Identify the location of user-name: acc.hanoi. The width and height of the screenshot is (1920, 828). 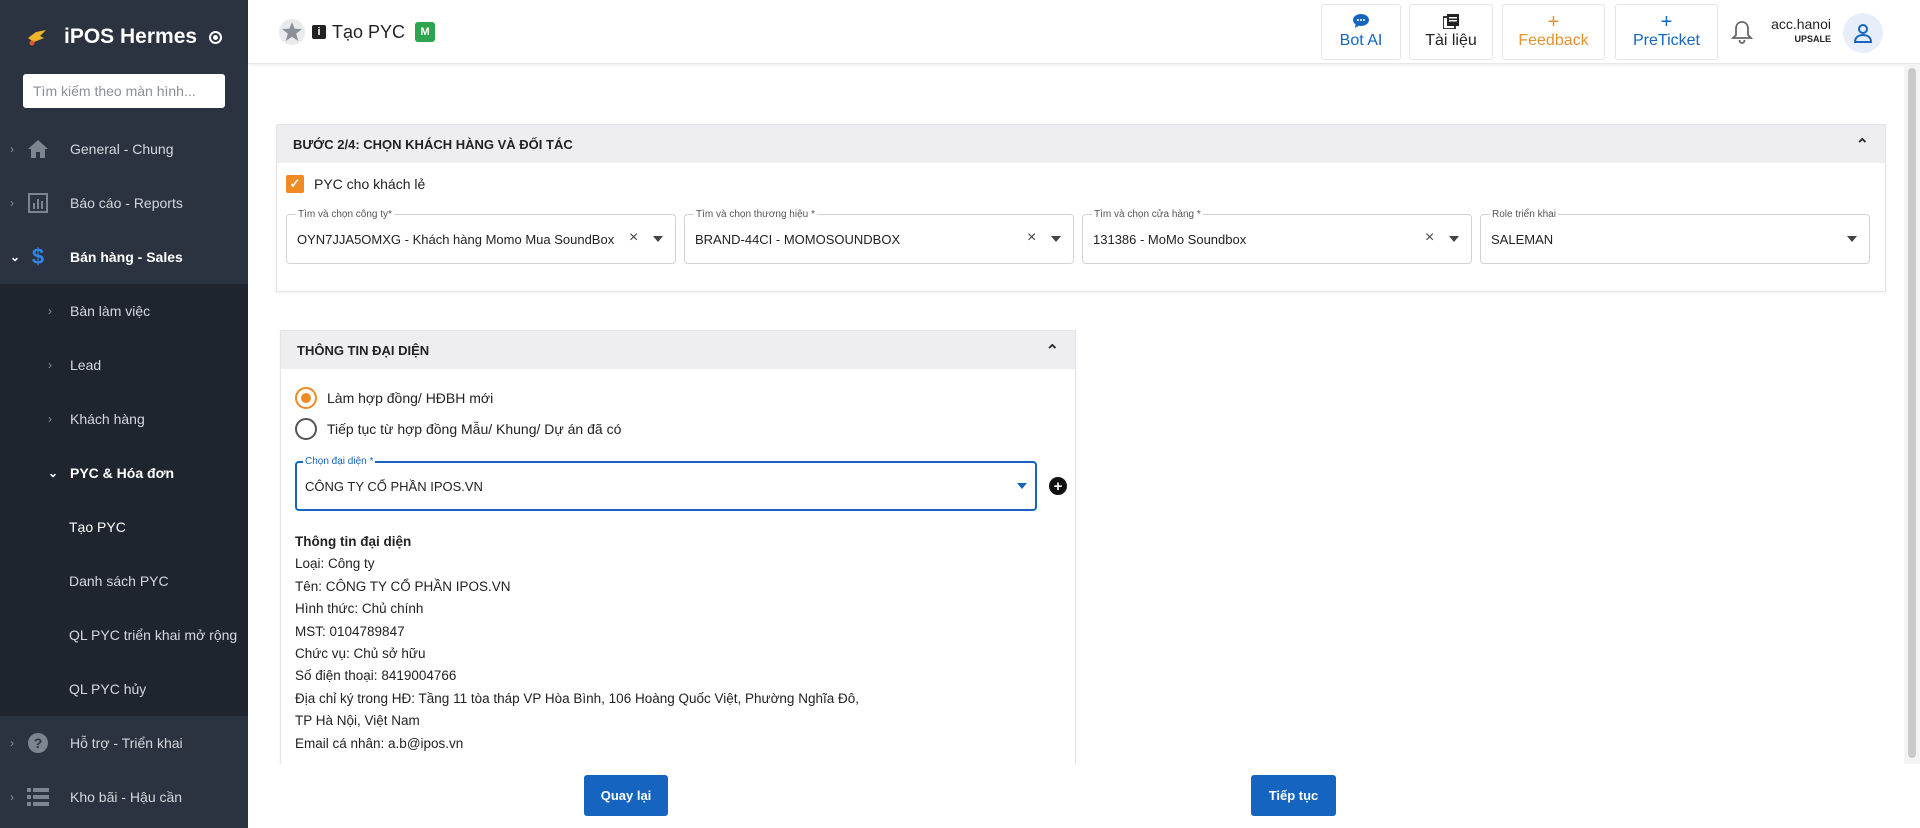
(1801, 24).